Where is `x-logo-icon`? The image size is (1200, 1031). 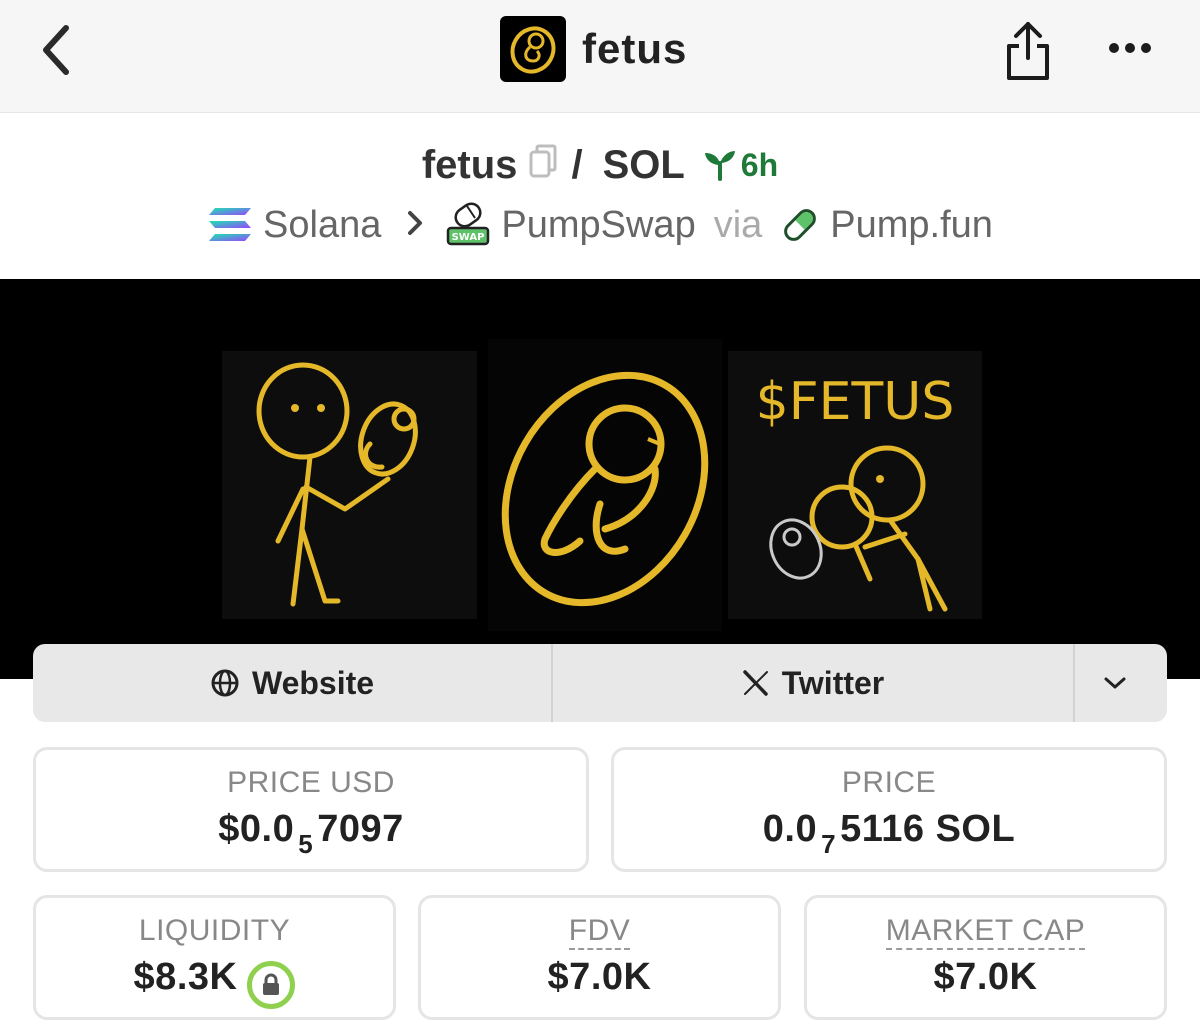 x-logo-icon is located at coordinates (755, 683).